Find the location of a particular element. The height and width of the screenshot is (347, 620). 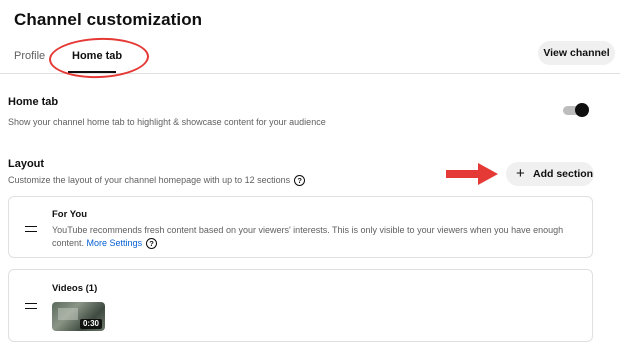

arrow-right-icon is located at coordinates (472, 174).